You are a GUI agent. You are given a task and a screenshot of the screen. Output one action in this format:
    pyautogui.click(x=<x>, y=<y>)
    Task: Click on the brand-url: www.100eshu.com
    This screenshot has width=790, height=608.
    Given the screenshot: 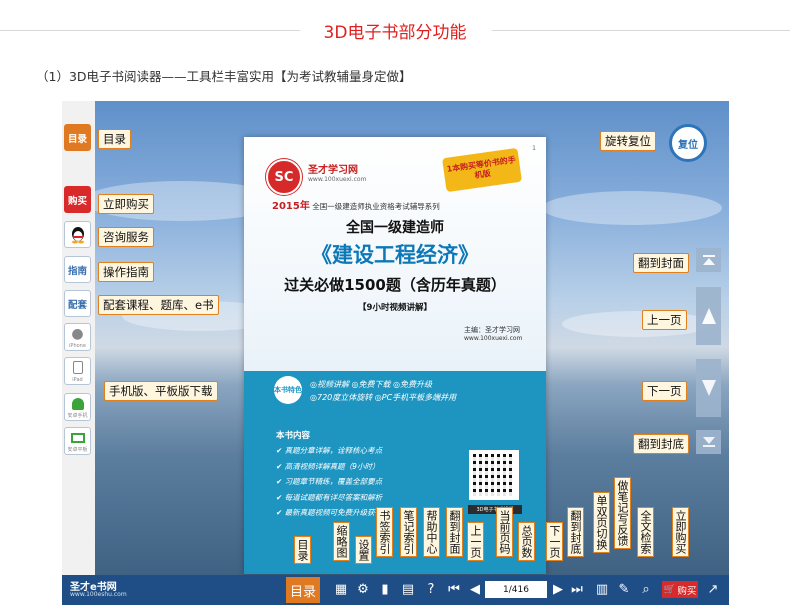 What is the action you would take?
    pyautogui.click(x=98, y=594)
    